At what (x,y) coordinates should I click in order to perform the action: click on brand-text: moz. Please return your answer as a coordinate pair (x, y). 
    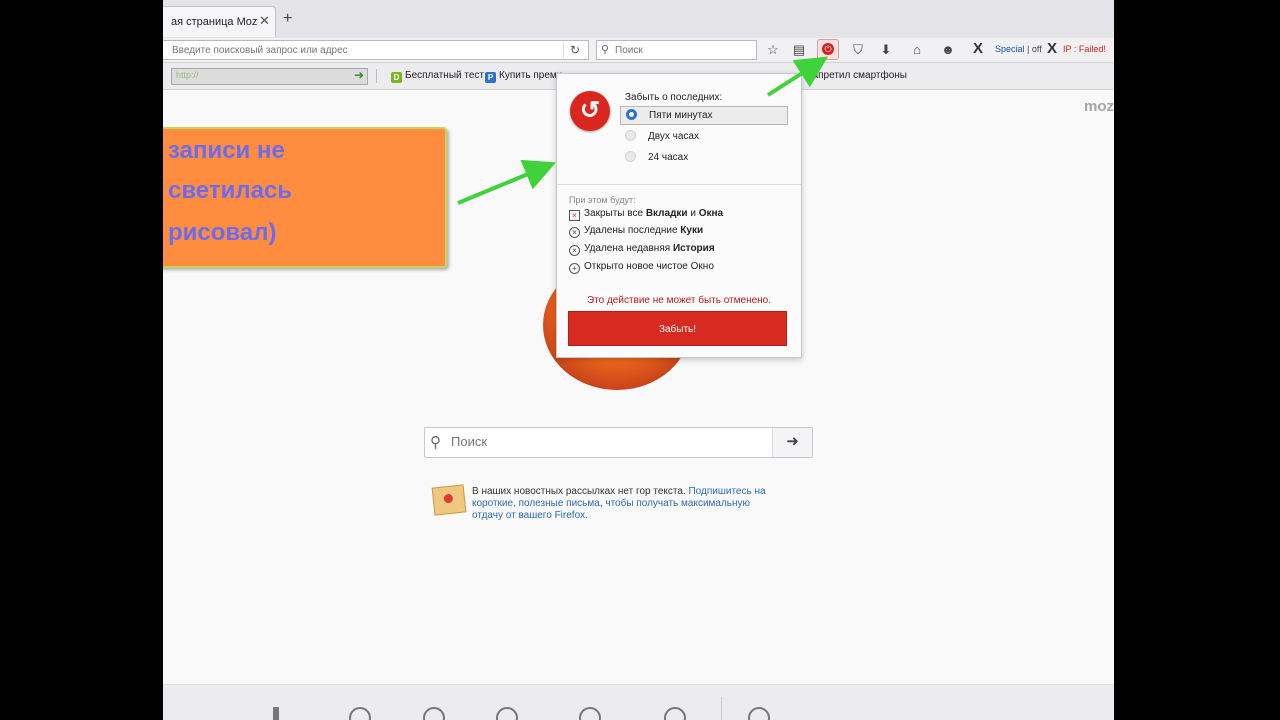
    Looking at the image, I should click on (1099, 106).